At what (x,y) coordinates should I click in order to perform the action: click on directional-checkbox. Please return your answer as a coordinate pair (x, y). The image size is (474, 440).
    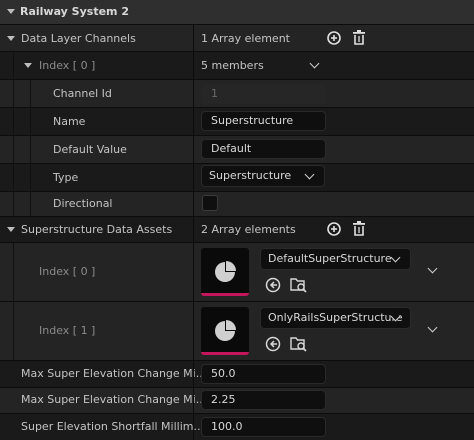
    Looking at the image, I should click on (210, 203).